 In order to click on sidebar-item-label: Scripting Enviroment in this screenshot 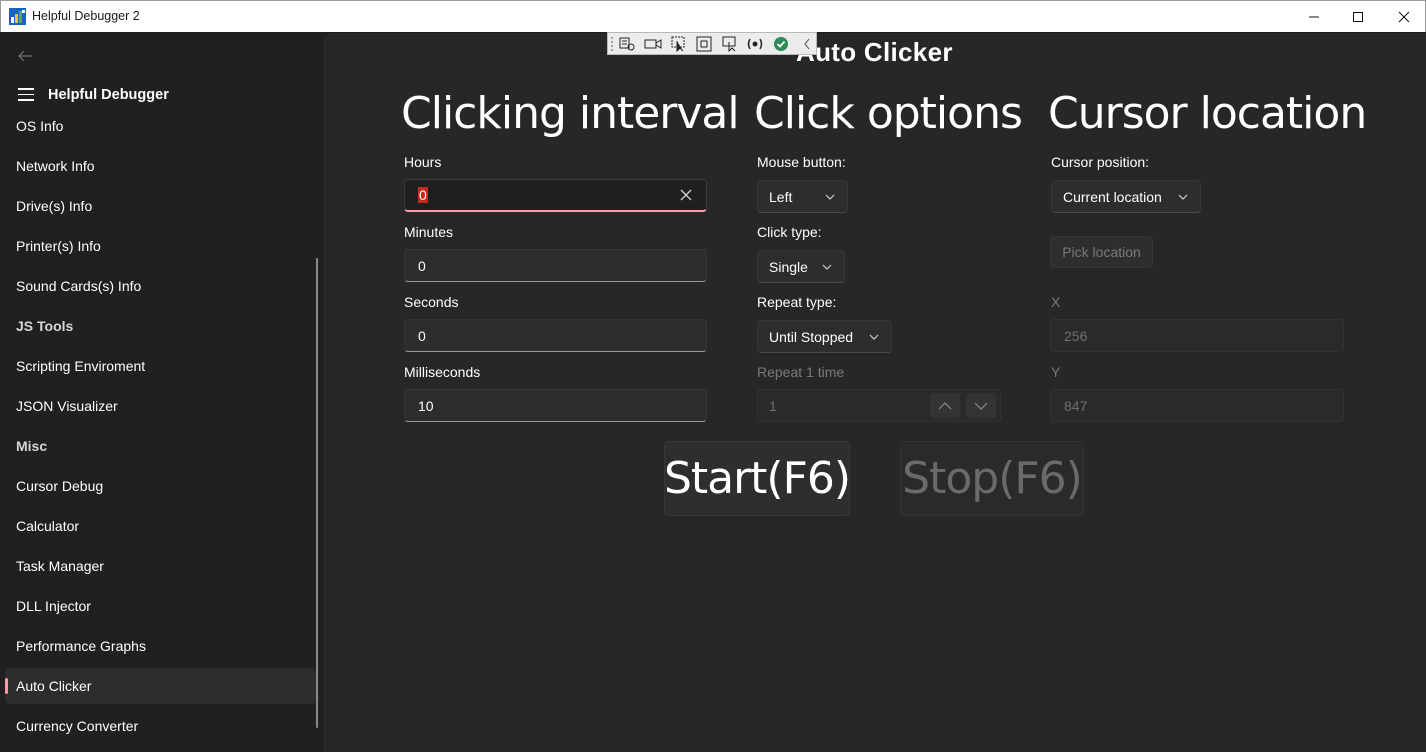, I will do `click(81, 366)`.